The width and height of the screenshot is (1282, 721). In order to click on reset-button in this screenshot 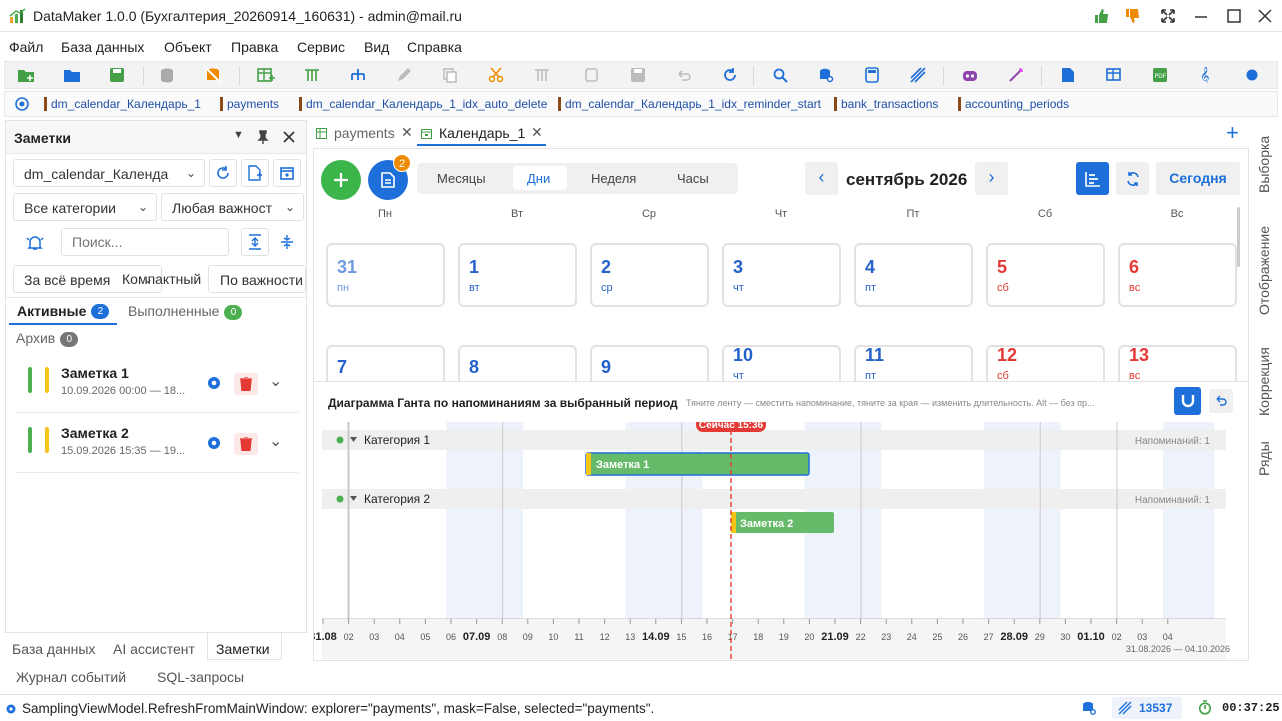, I will do `click(1221, 401)`.